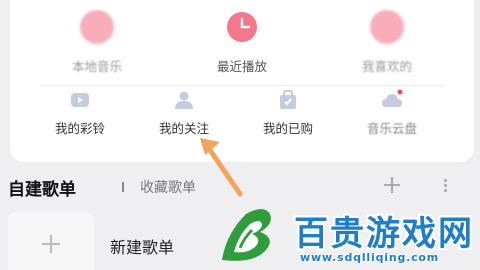  I want to click on shortcut-ringtone: 我的彩铃, so click(80, 119).